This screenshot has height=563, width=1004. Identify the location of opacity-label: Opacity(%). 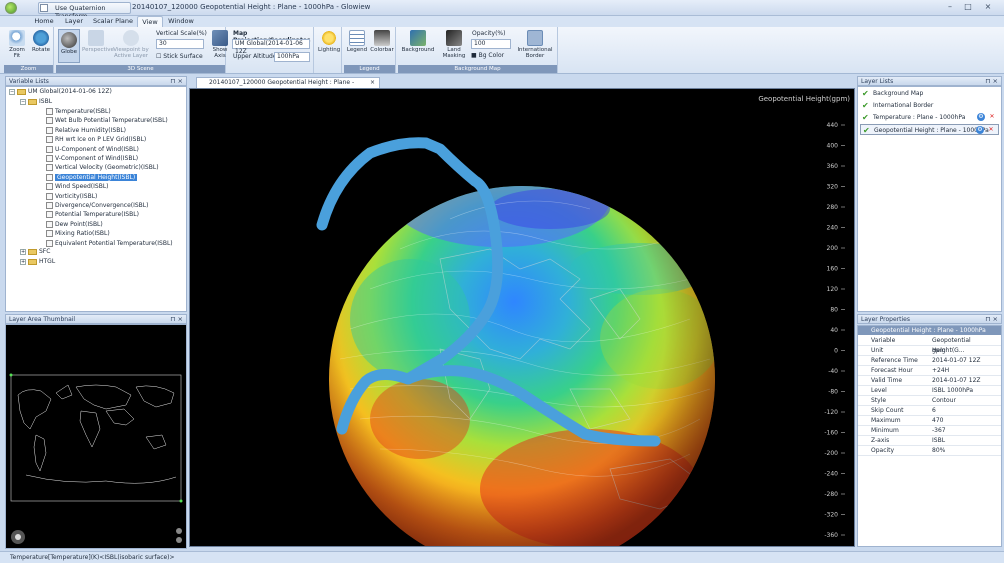
(489, 33).